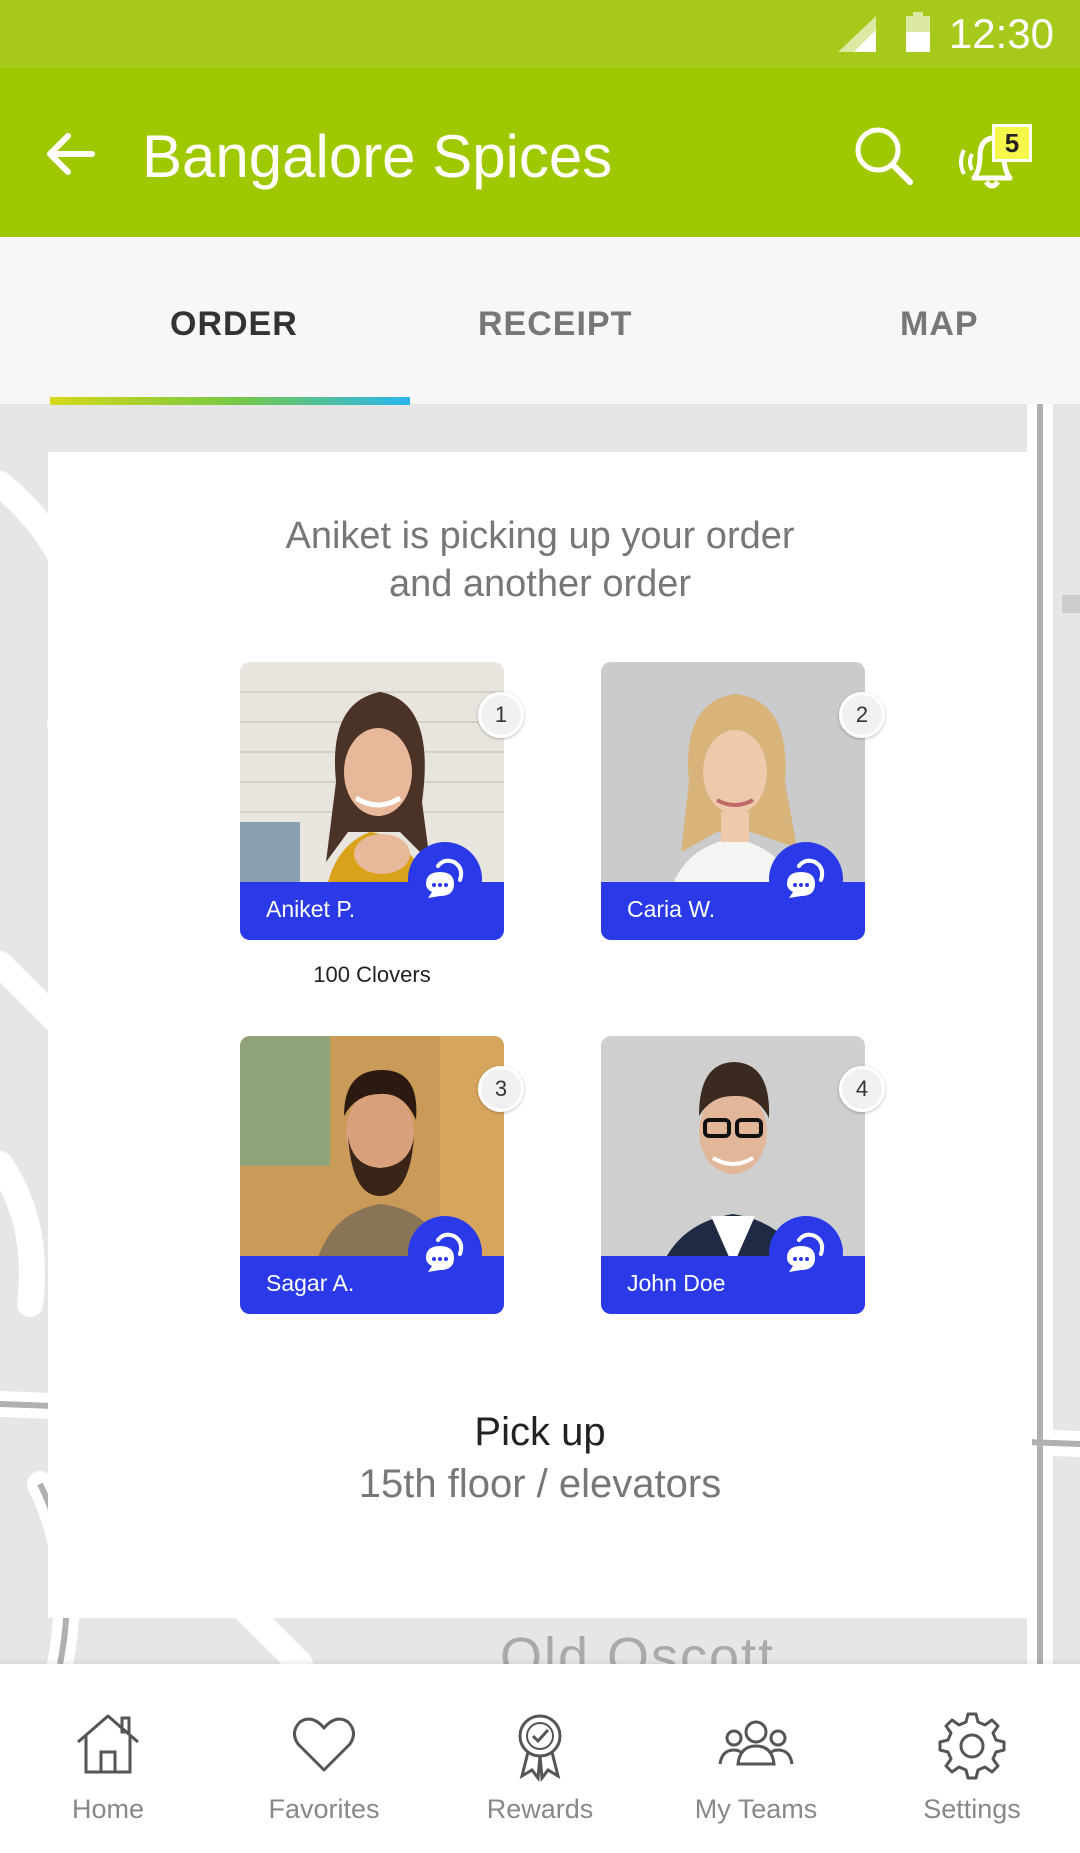  What do you see at coordinates (1012, 143) in the screenshot?
I see `notification-count-badge: 5` at bounding box center [1012, 143].